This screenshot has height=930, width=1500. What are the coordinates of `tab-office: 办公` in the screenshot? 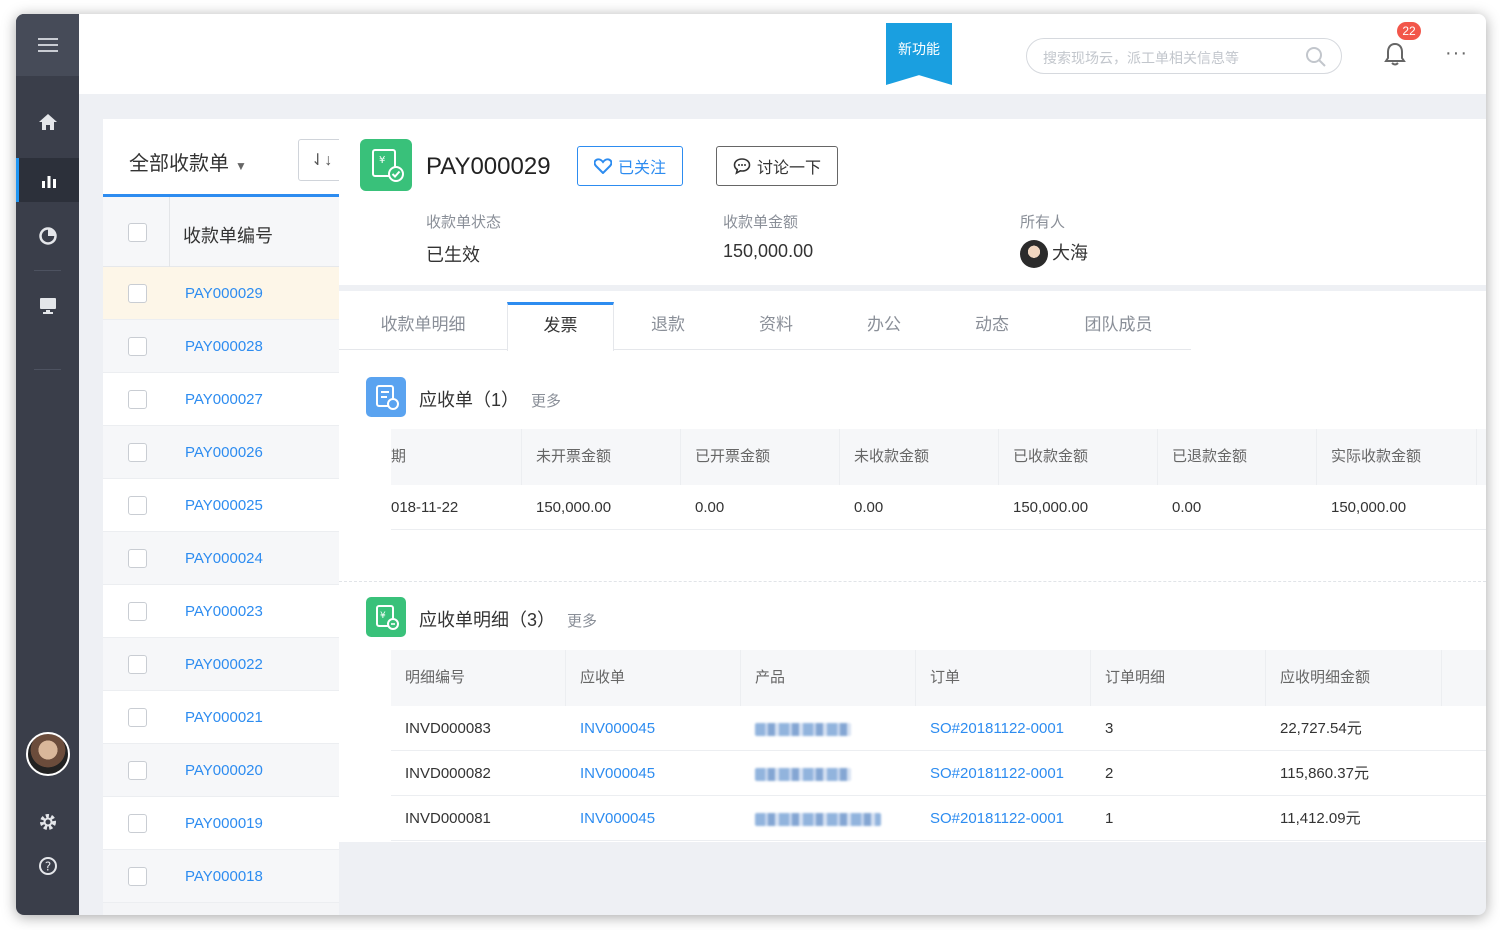 It's located at (884, 326).